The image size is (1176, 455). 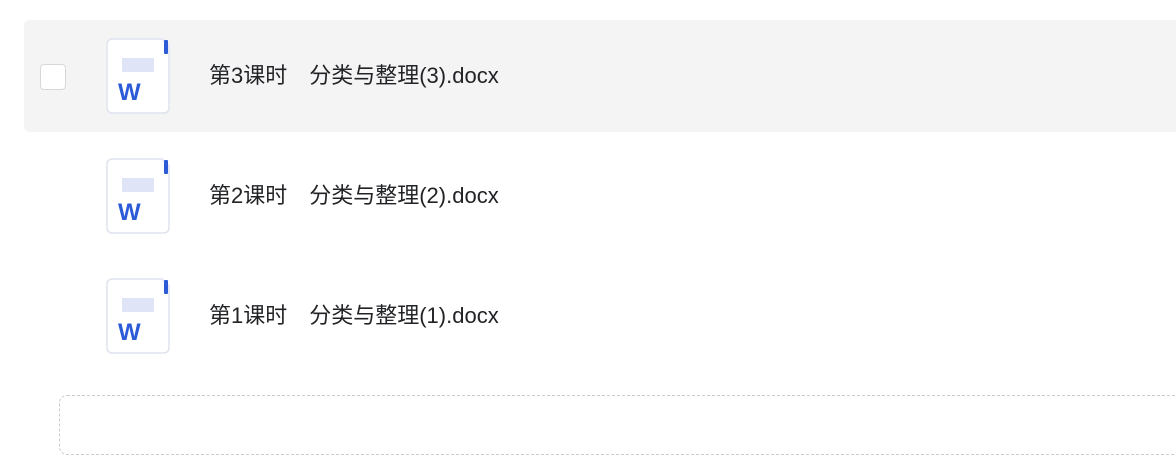 What do you see at coordinates (53, 77) in the screenshot?
I see `row-checkbox` at bounding box center [53, 77].